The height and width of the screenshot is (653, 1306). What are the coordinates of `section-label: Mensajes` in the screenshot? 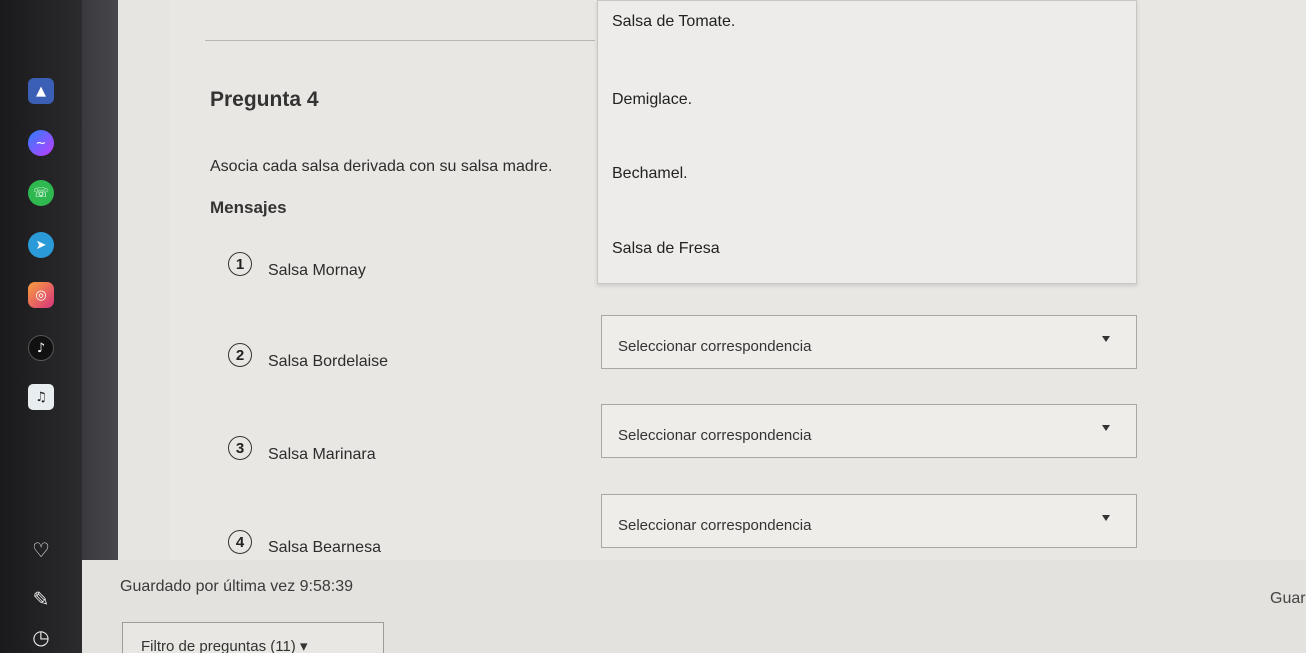 It's located at (248, 207).